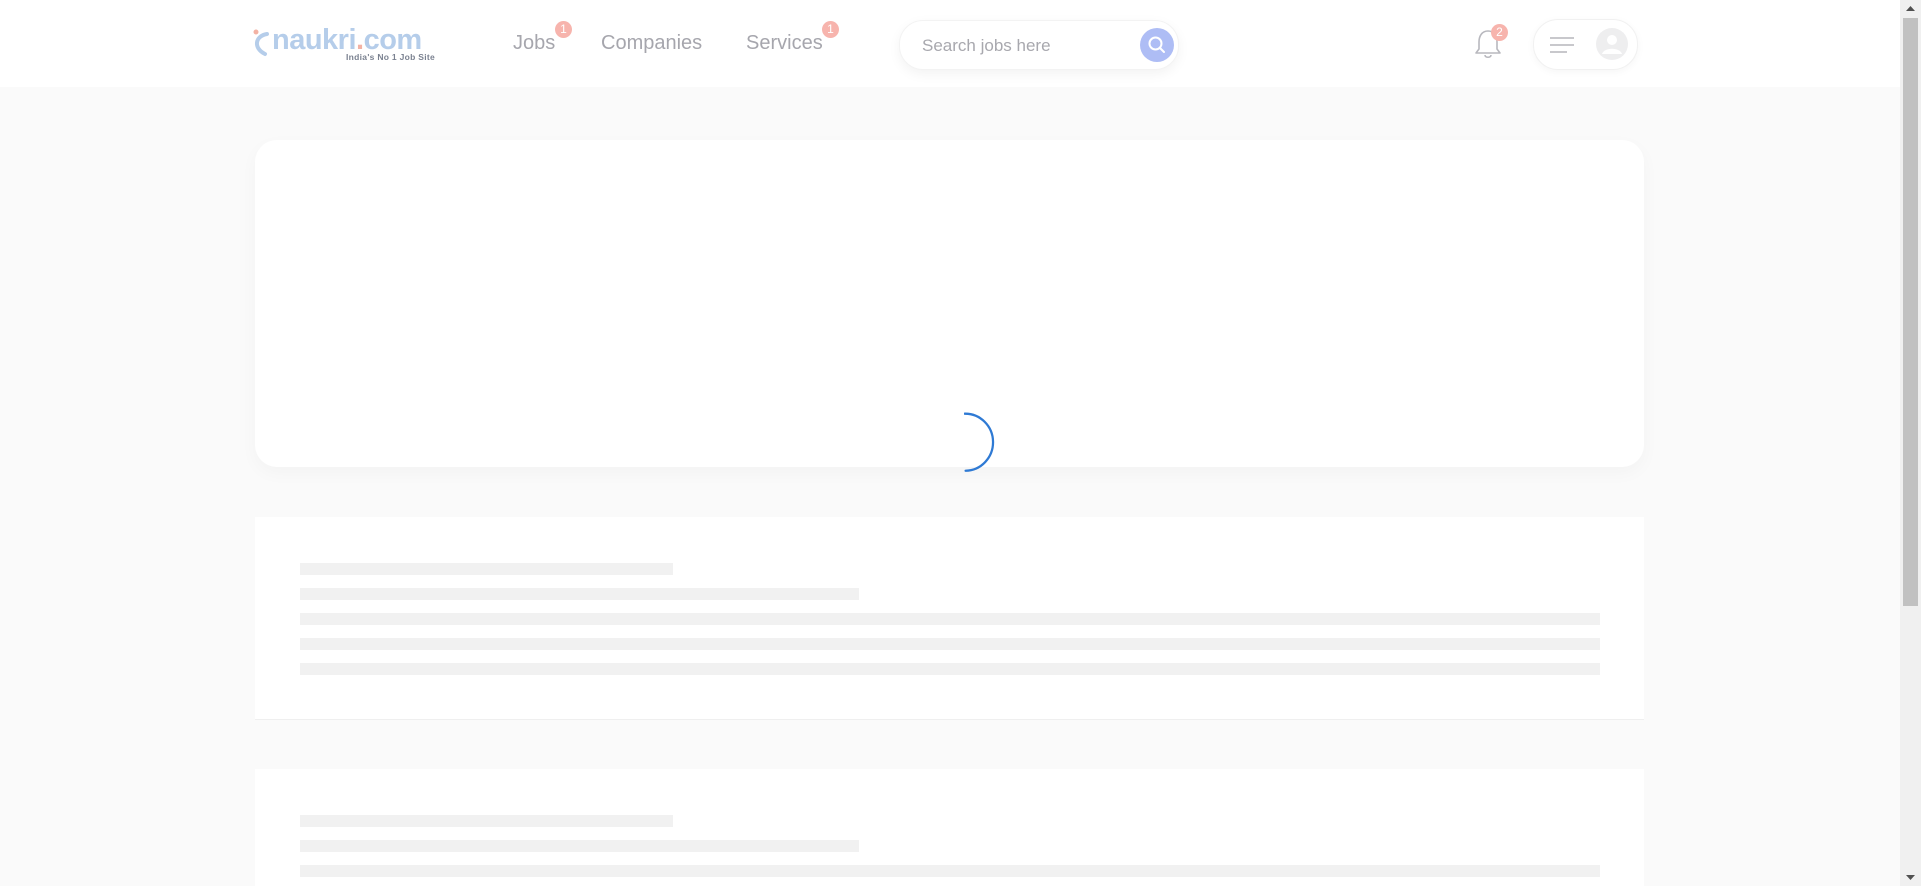 The image size is (1921, 886). Describe the element at coordinates (979, 442) in the screenshot. I see `loading-spinner-icon` at that location.